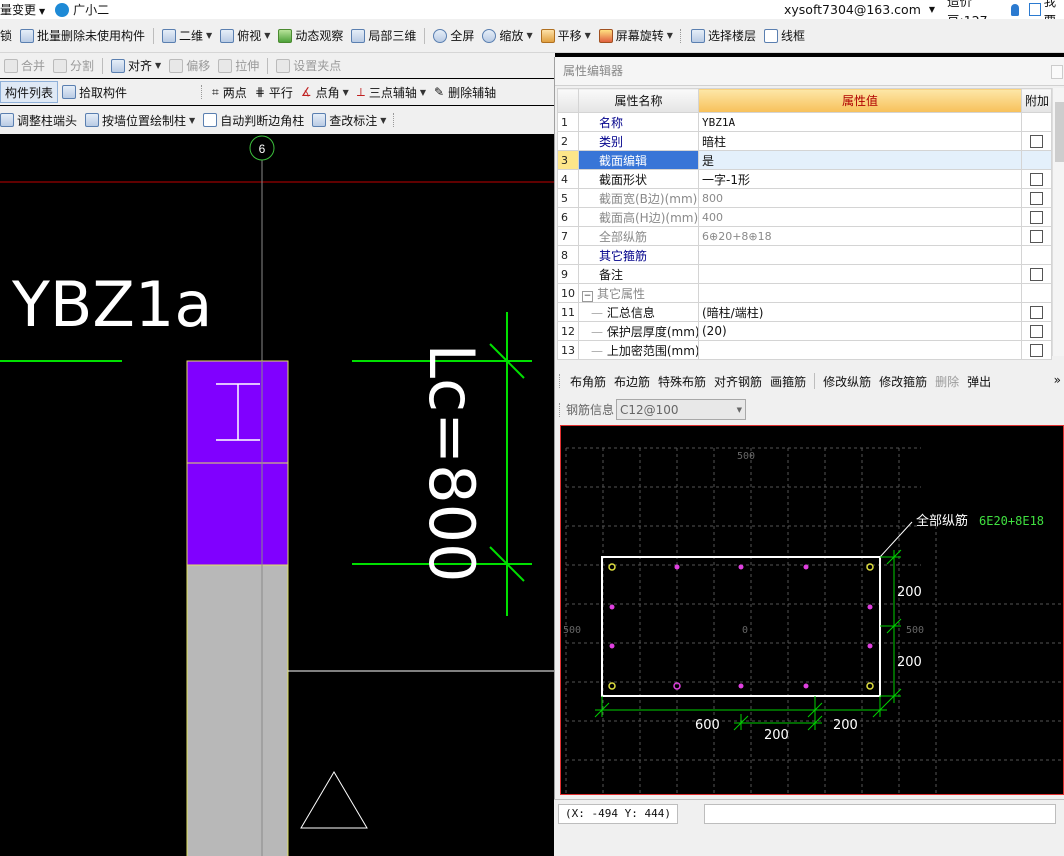  I want to click on offset-button: 偏移, so click(189, 65).